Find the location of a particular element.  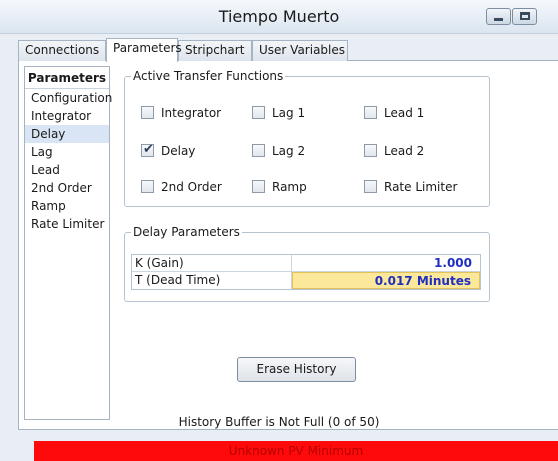

list-item-configuration: Configuration is located at coordinates (68, 98).